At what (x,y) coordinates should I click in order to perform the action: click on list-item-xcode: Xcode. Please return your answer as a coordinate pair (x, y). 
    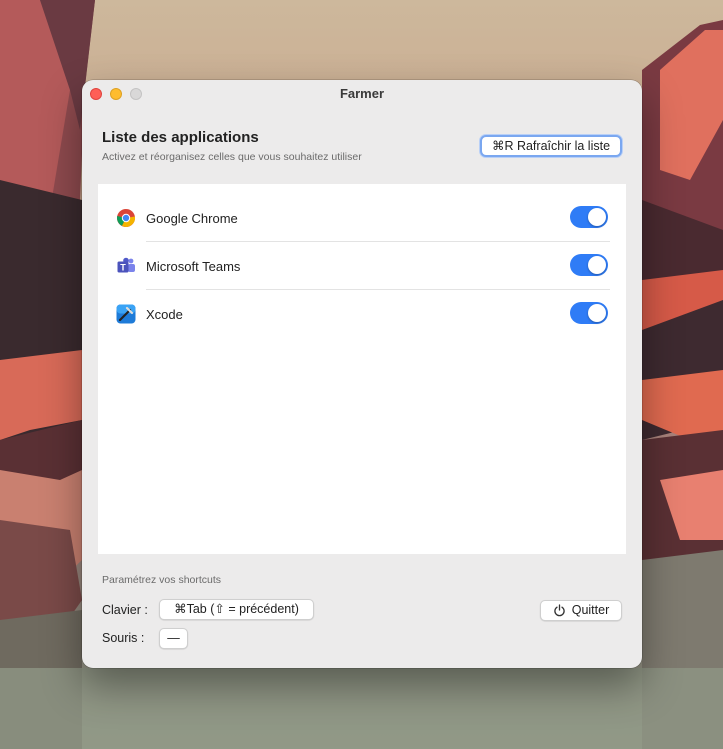
    Looking at the image, I should click on (362, 314).